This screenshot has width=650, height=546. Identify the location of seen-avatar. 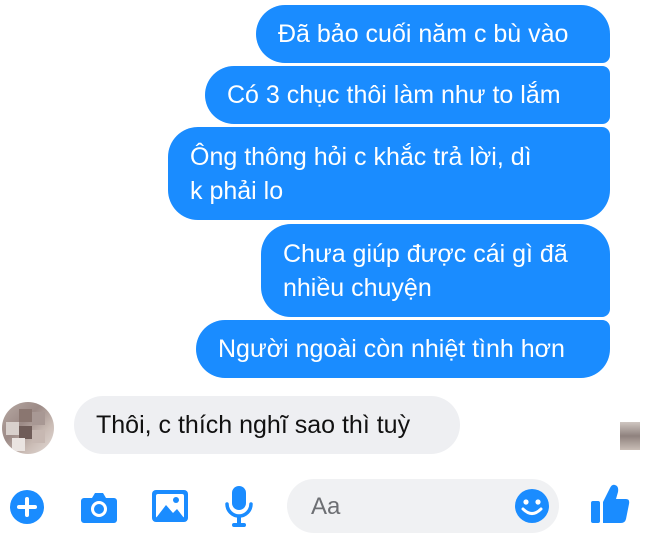
(630, 436).